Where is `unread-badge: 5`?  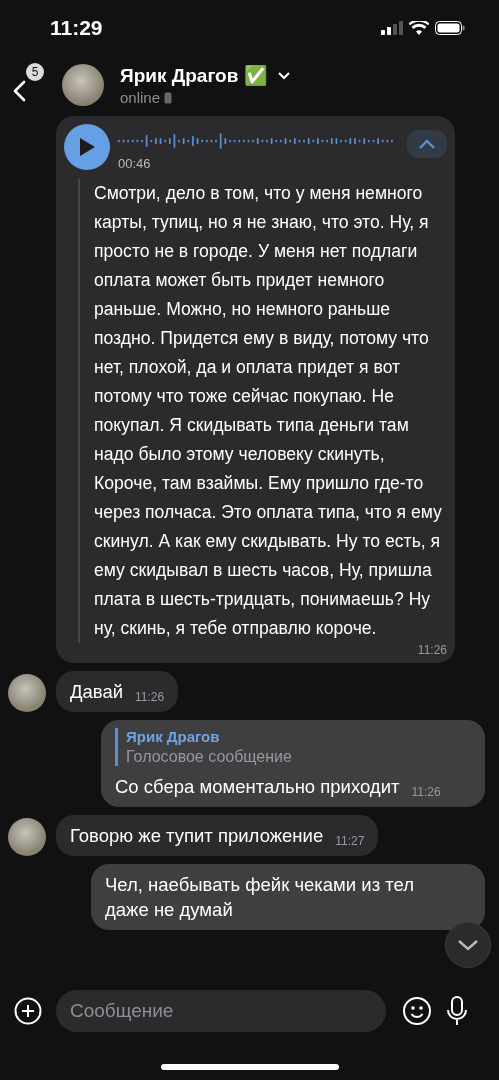
unread-badge: 5 is located at coordinates (35, 72).